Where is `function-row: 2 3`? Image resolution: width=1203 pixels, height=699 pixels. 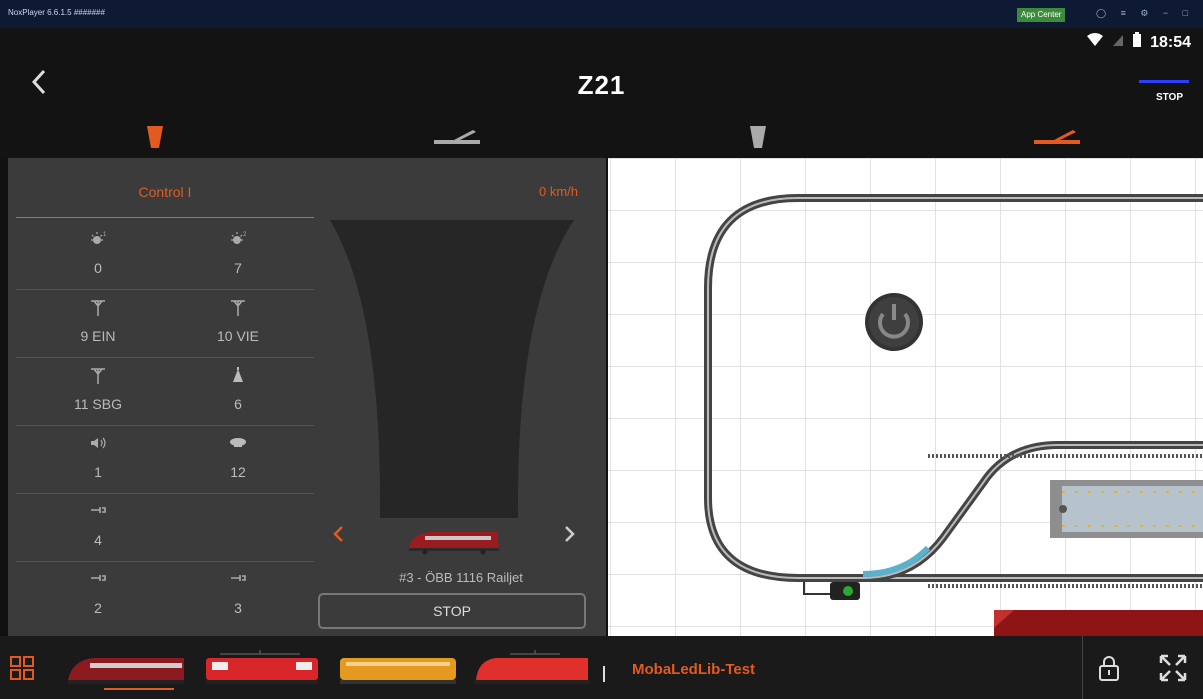
function-row: 2 3 is located at coordinates (165, 596).